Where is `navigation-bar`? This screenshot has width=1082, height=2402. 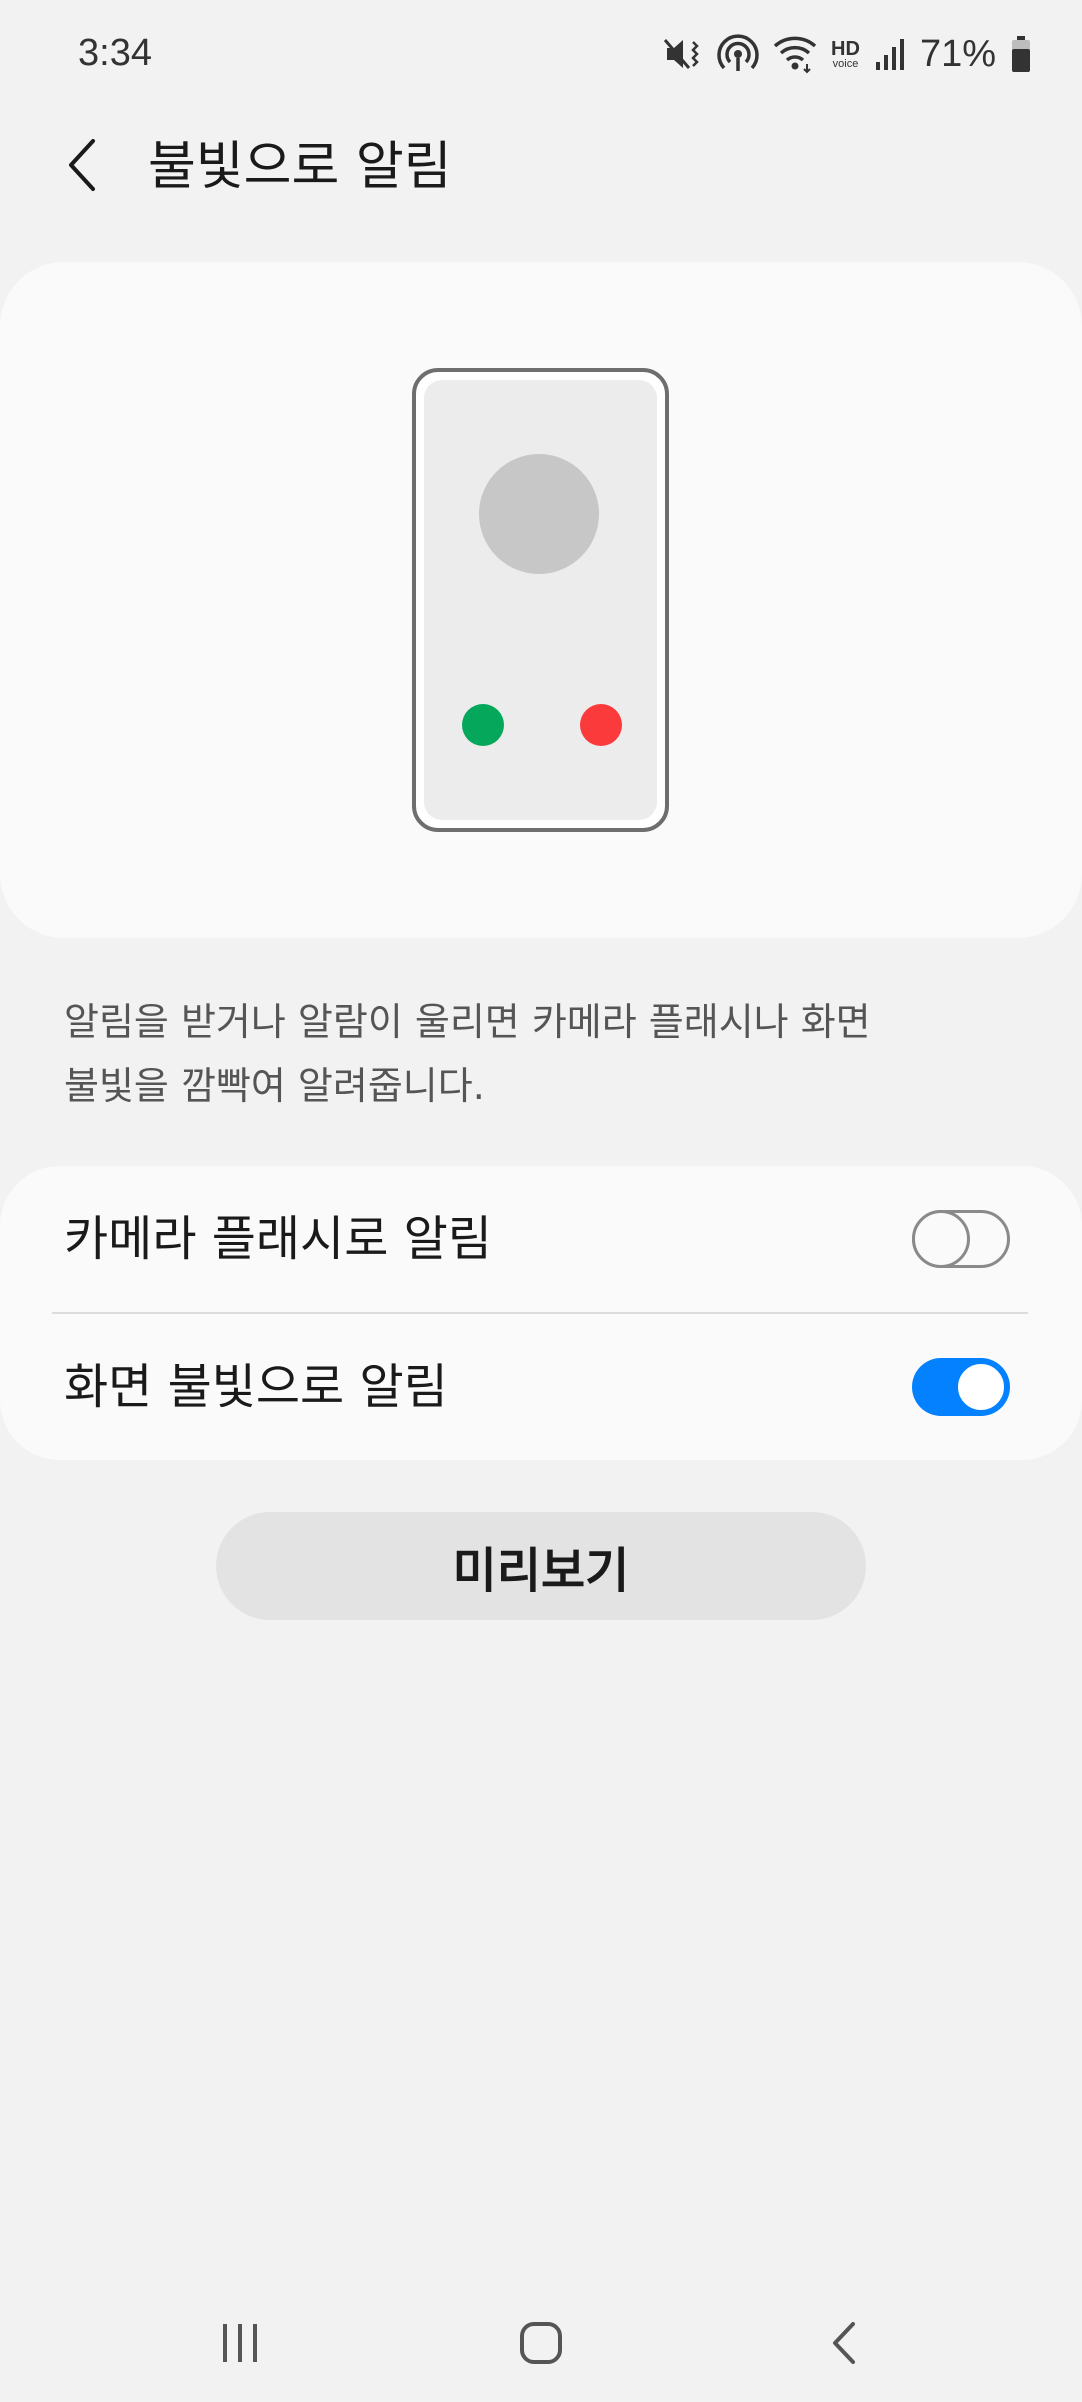
navigation-bar is located at coordinates (541, 2346).